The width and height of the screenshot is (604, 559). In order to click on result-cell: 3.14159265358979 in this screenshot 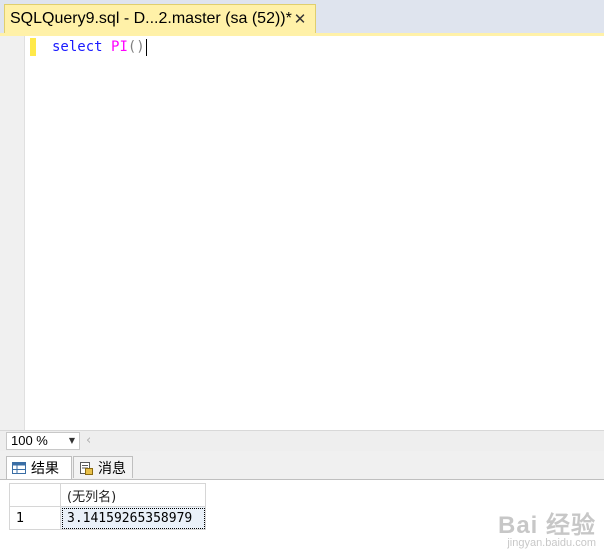, I will do `click(133, 518)`.